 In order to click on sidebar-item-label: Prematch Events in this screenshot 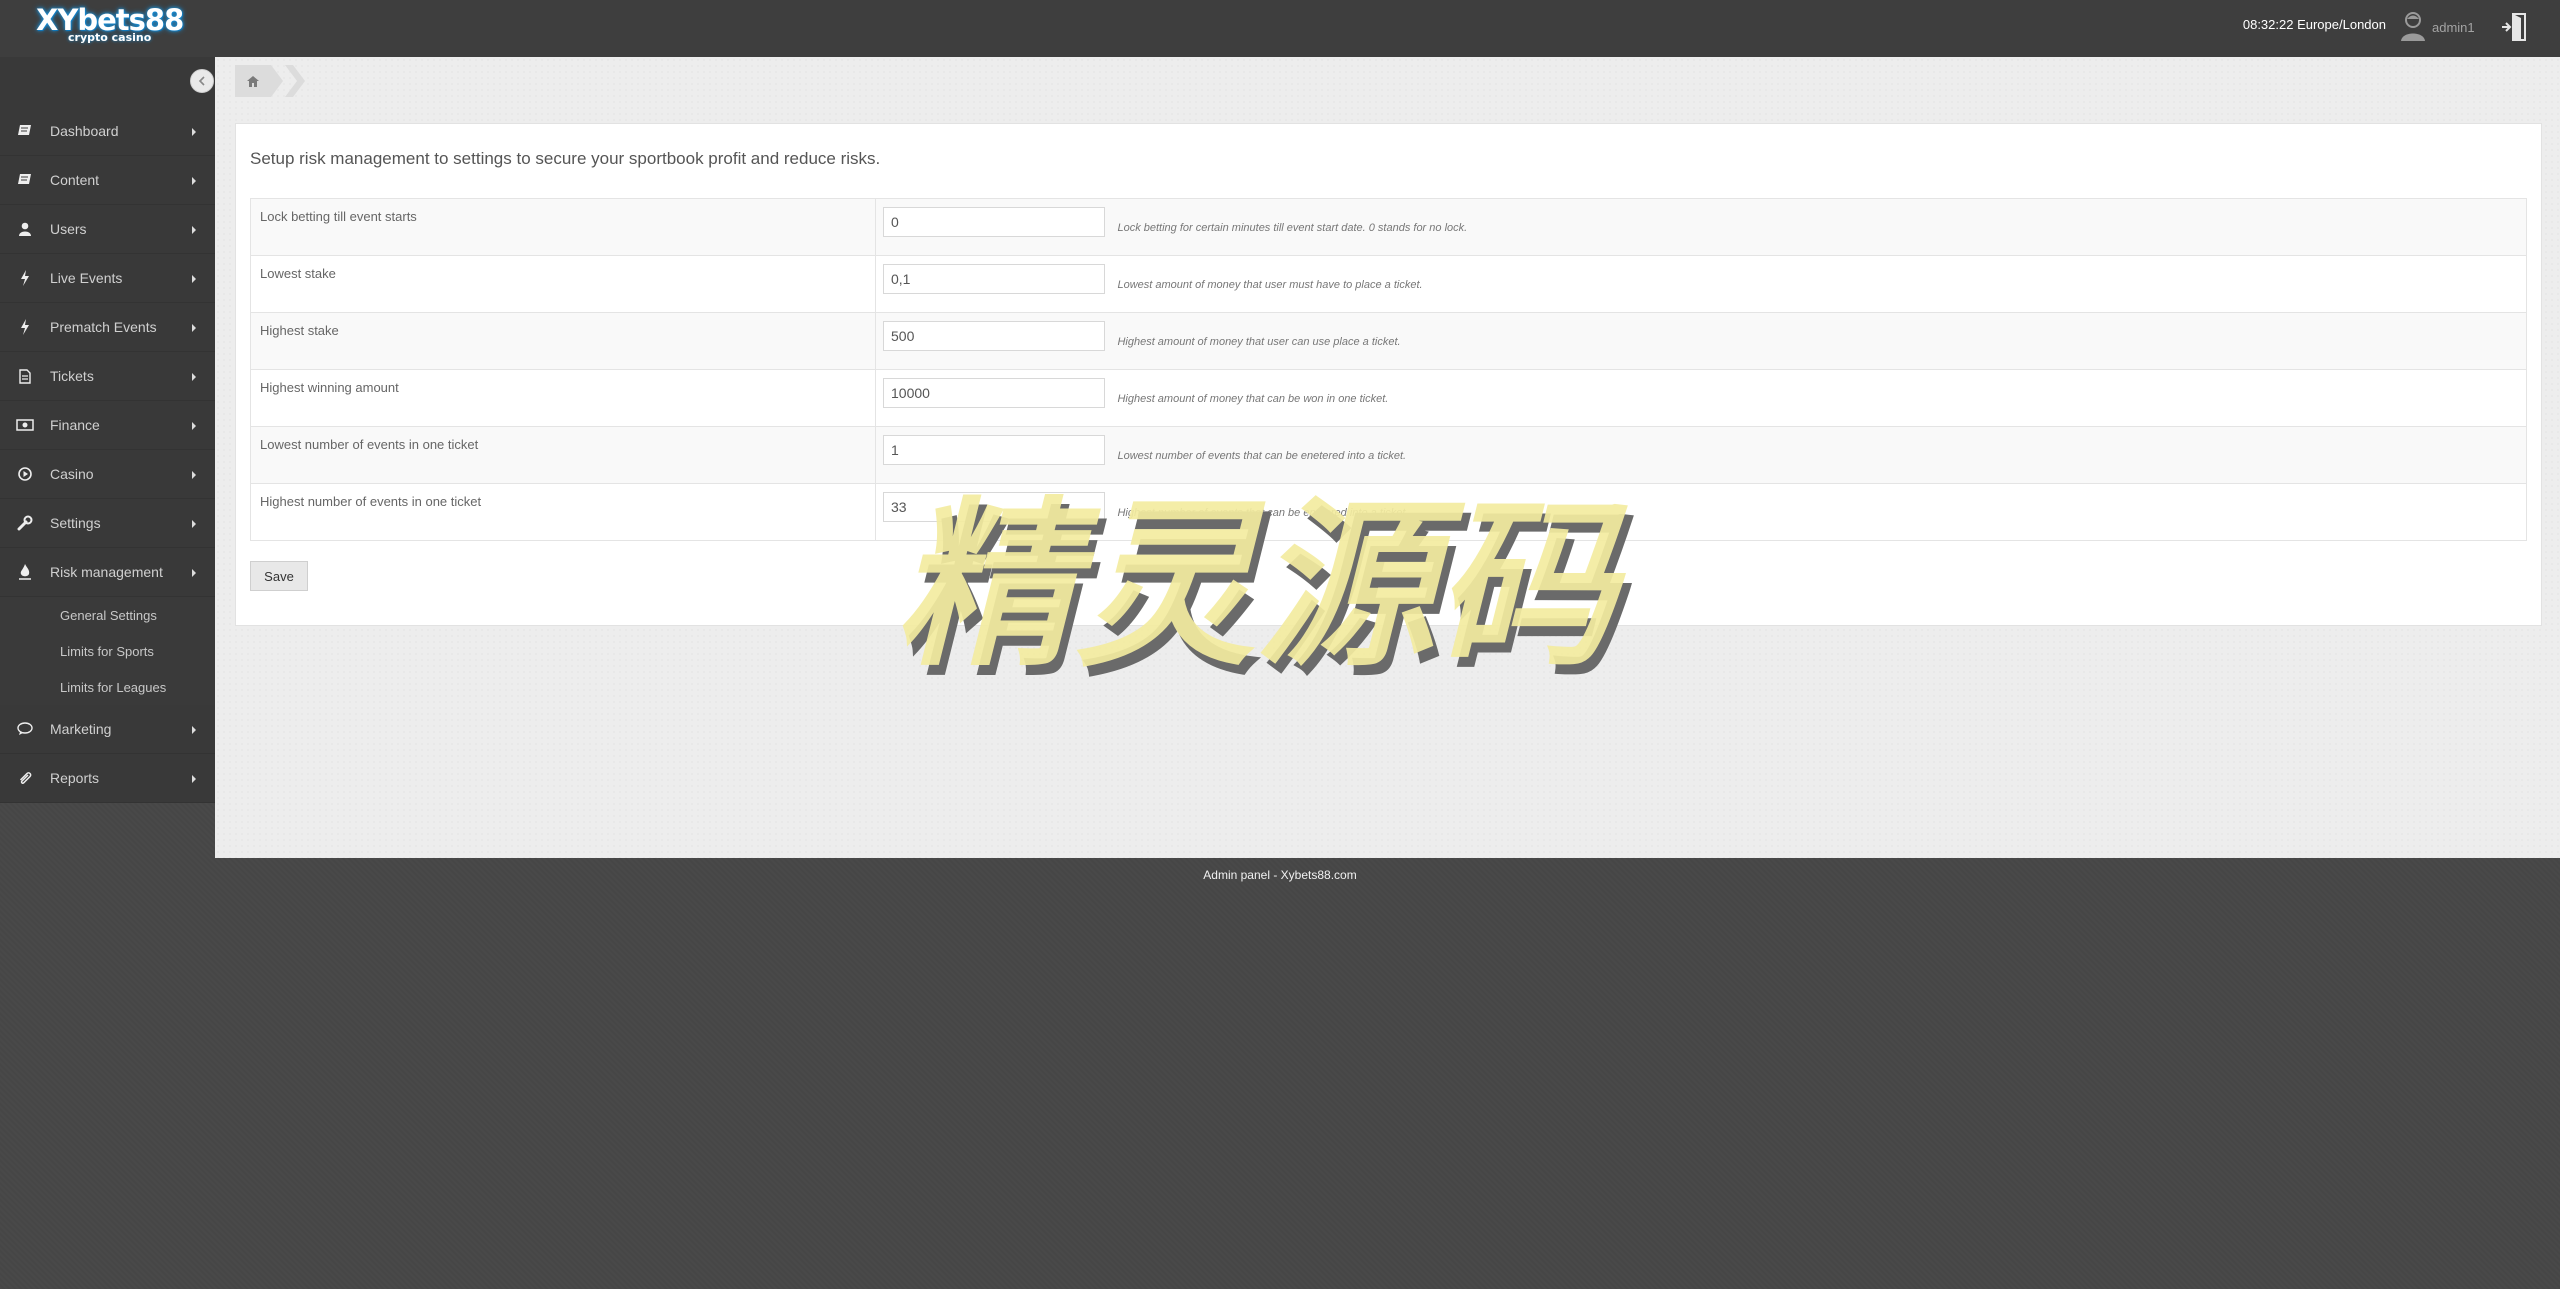, I will do `click(103, 327)`.